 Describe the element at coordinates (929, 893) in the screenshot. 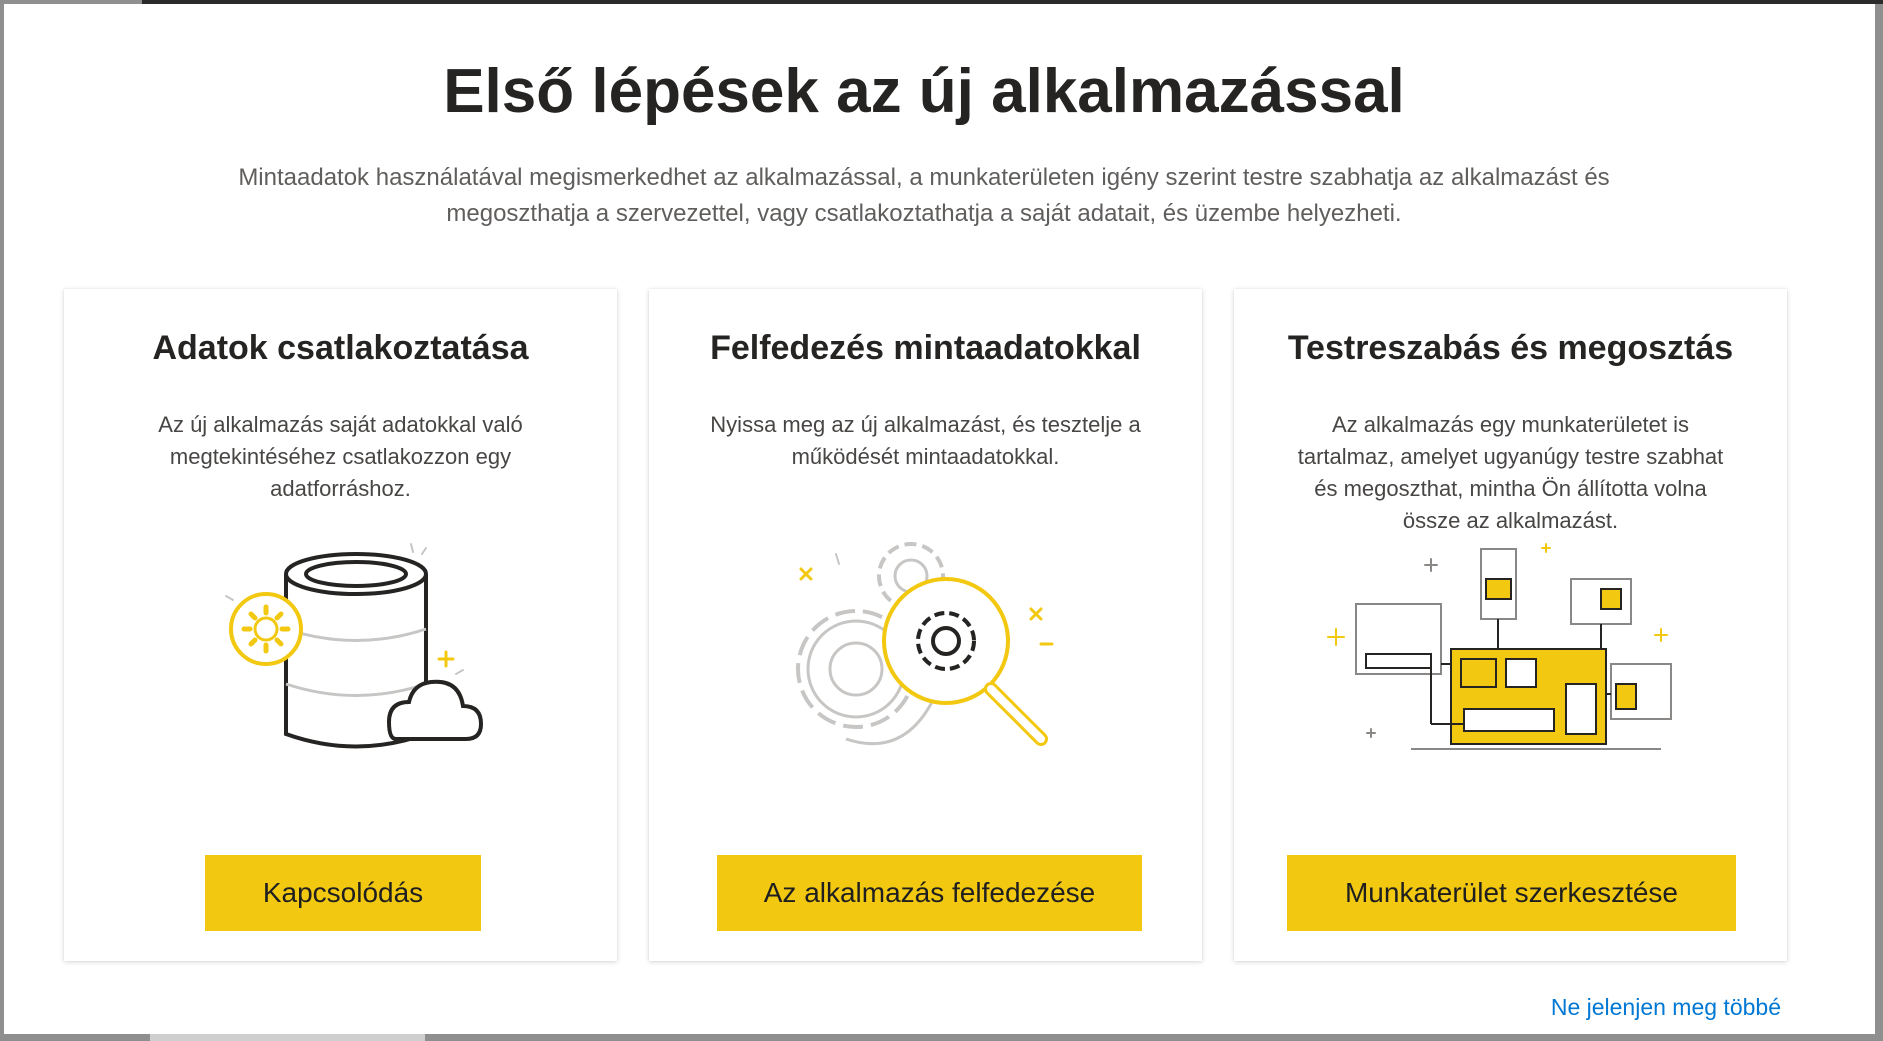

I see `explore-app-button: Az alkalmazás felfedezése` at that location.